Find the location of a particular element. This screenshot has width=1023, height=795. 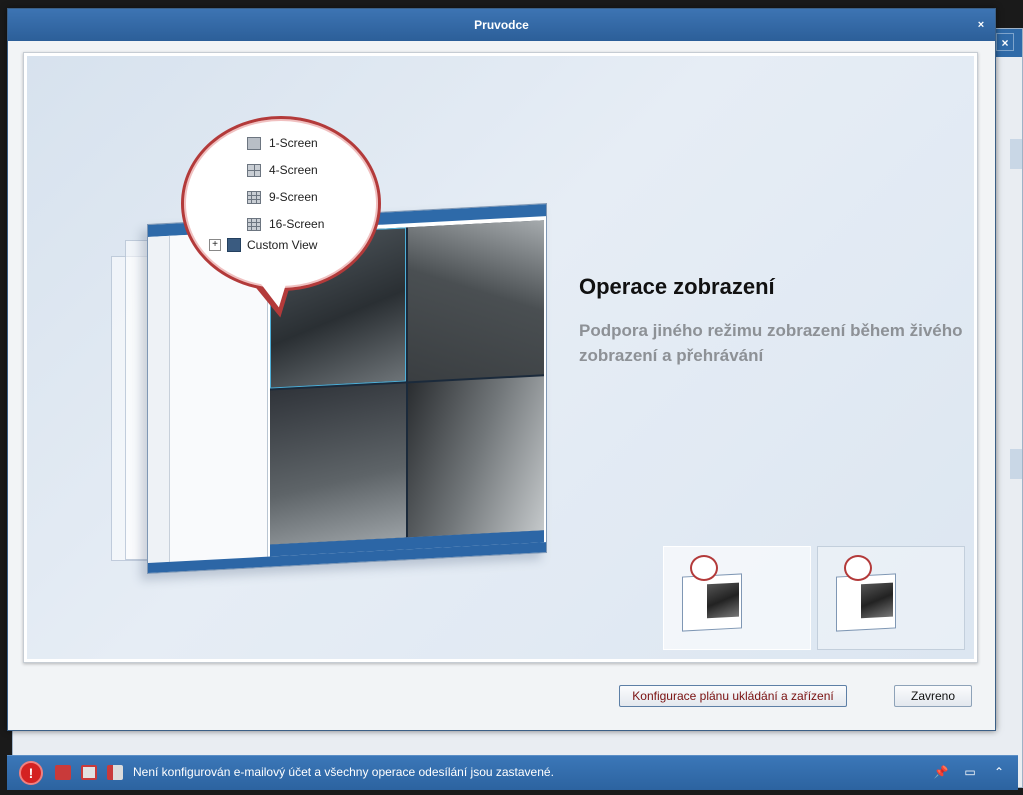

mockup-toolbar is located at coordinates (159, 399).